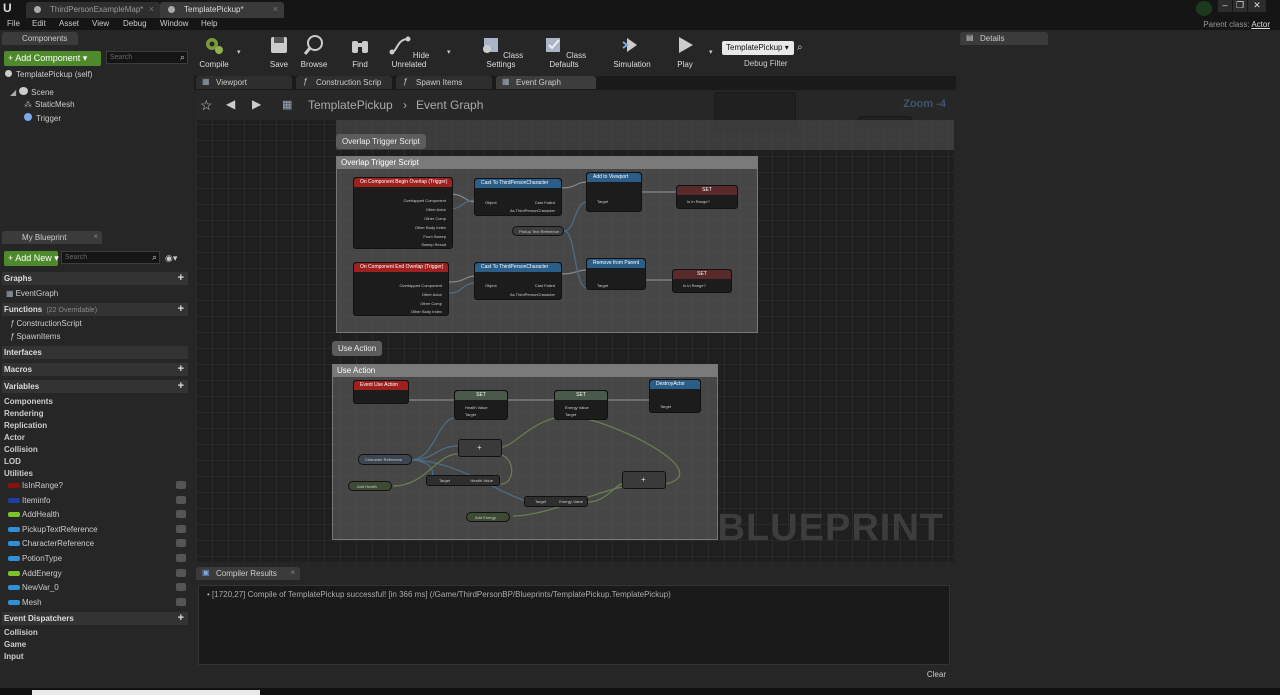 This screenshot has width=1280, height=695. I want to click on variable-item: Iteminfo, so click(97, 501).